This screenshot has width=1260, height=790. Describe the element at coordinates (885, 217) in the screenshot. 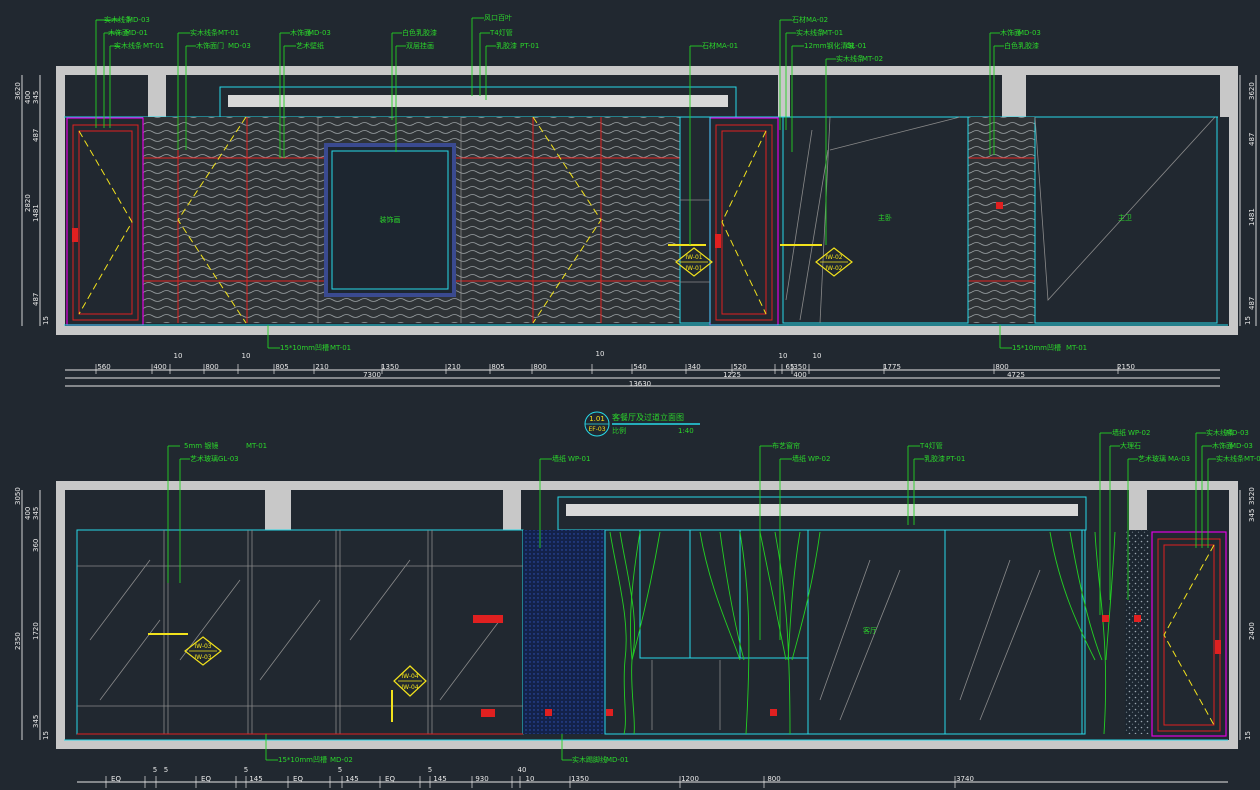

I see `room-label: 主卧` at that location.